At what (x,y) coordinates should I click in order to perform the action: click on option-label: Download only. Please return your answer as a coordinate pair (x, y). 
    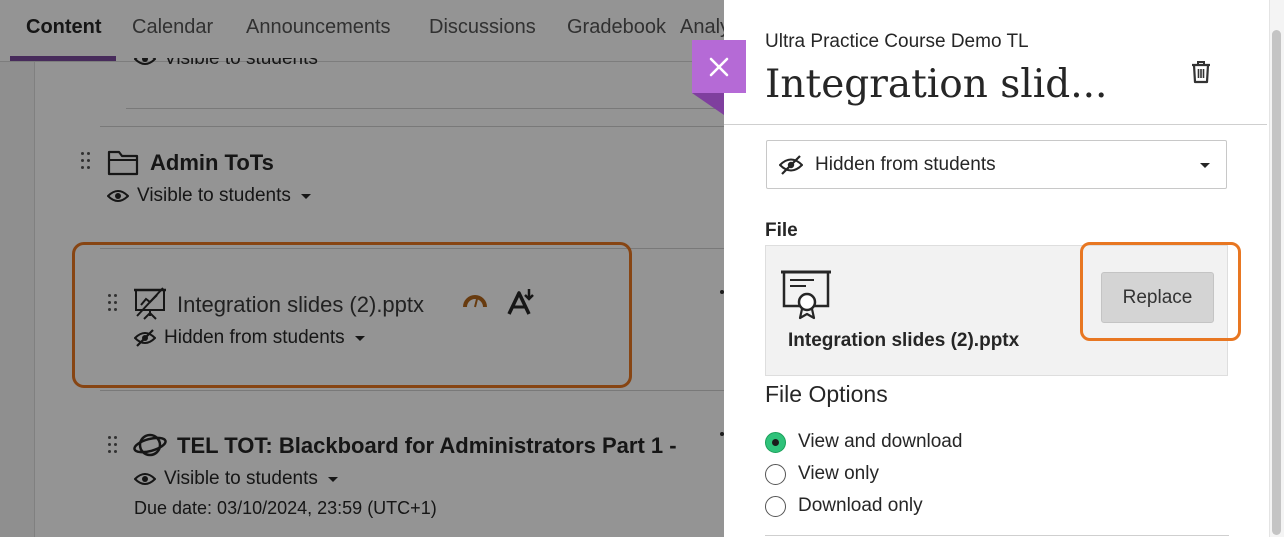
    Looking at the image, I should click on (860, 505).